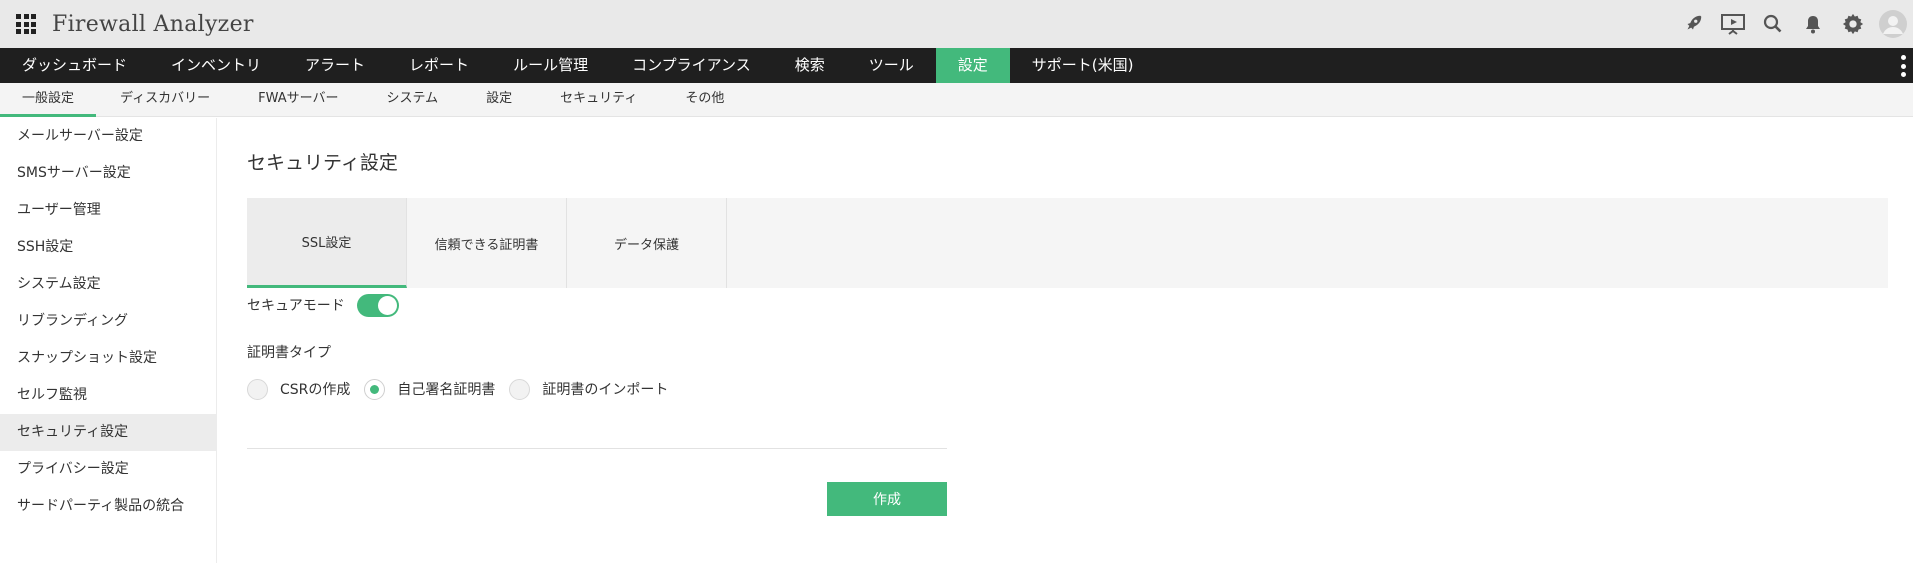 Image resolution: width=1913 pixels, height=563 pixels. Describe the element at coordinates (335, 65) in the screenshot. I see `nav-item-alerts: アラート` at that location.